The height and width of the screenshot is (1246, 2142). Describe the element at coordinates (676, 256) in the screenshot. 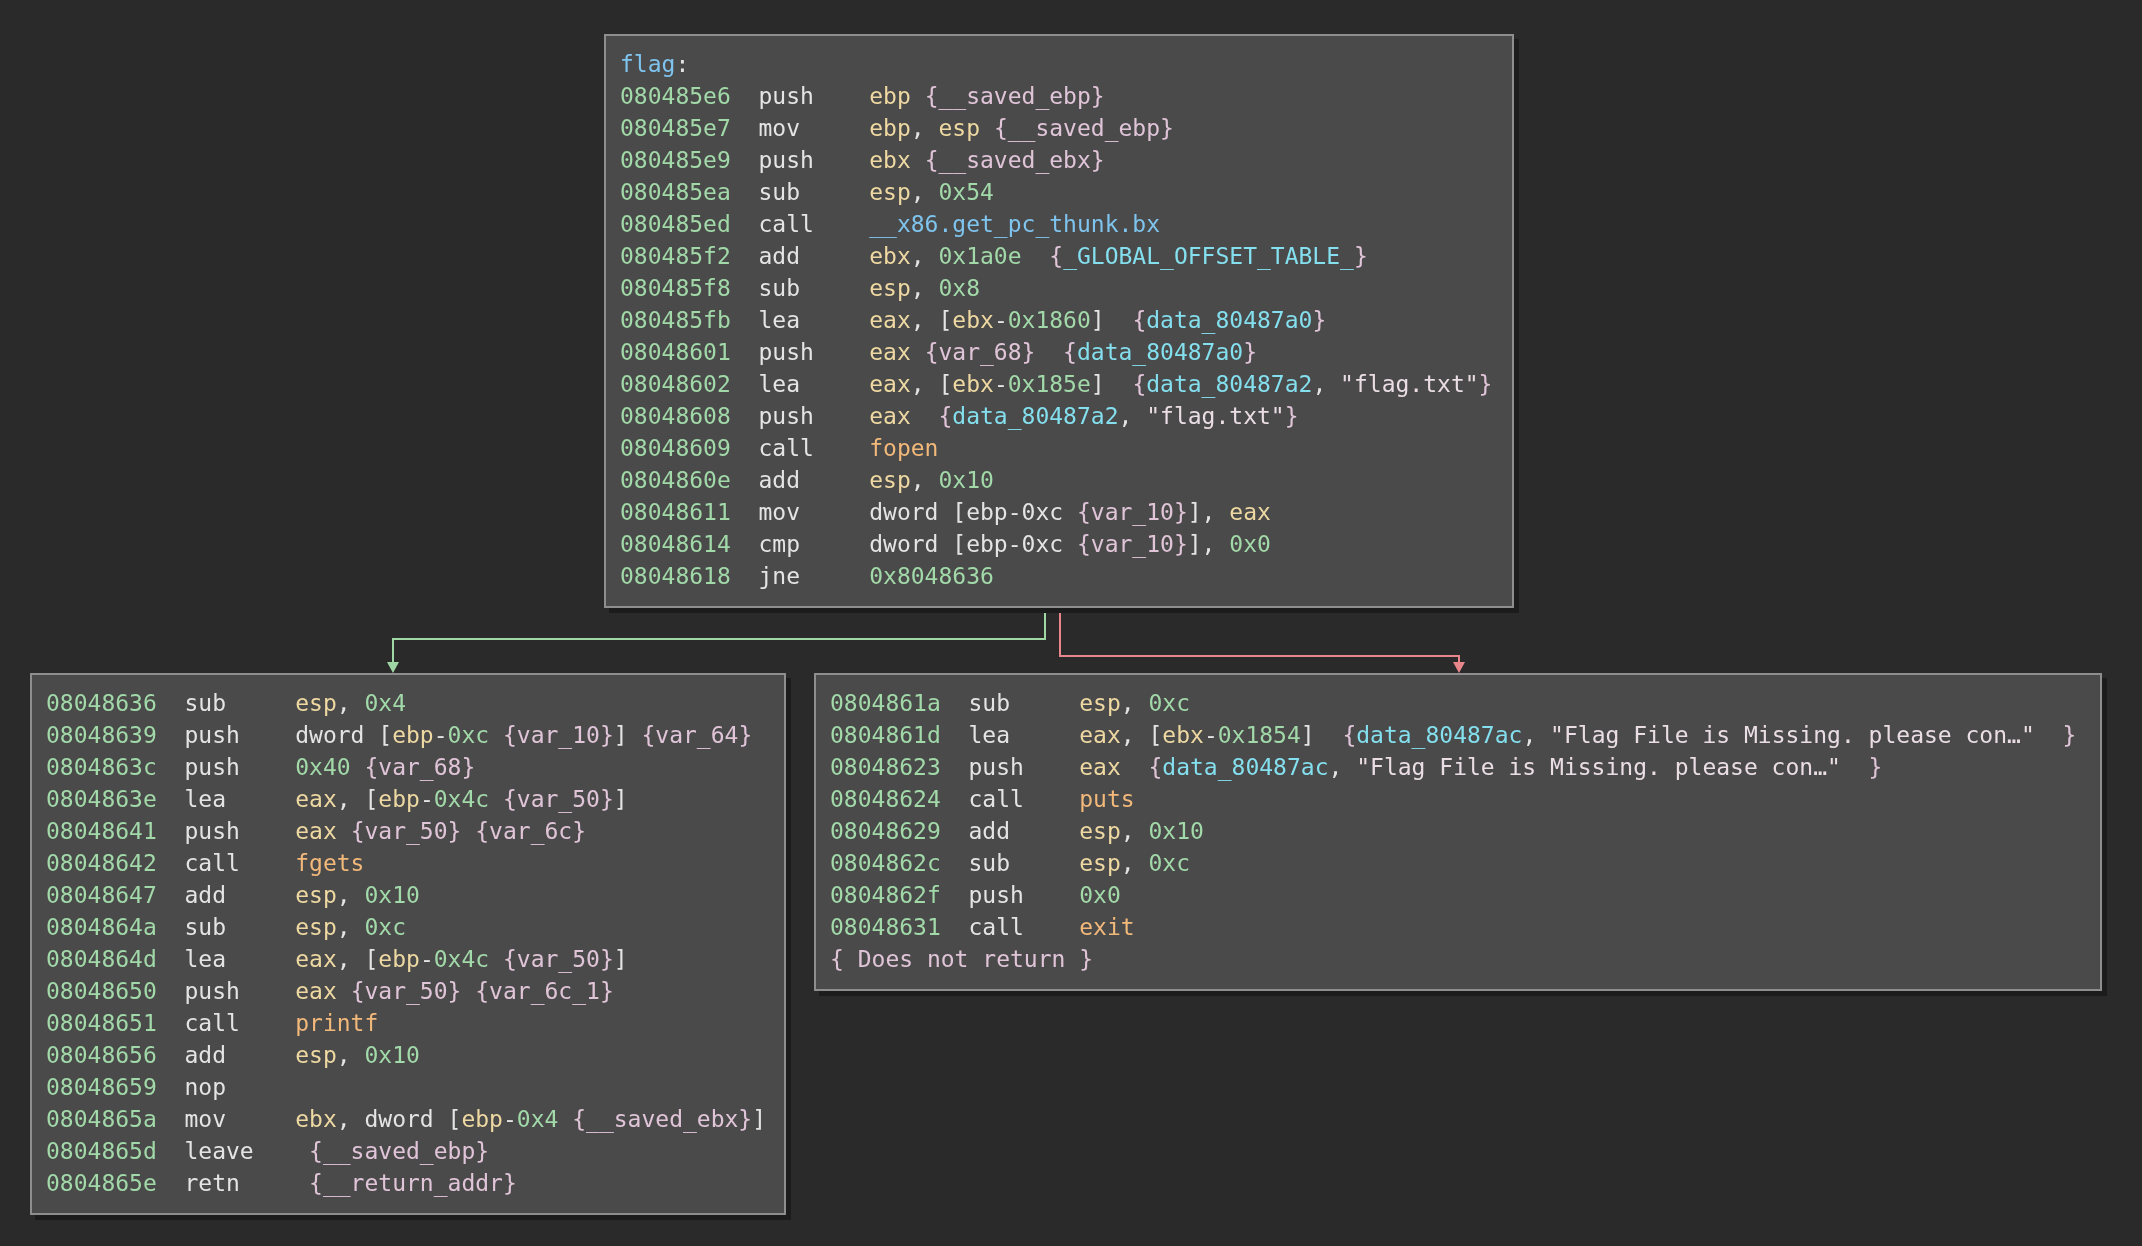

I see `address-text: 080485f2` at that location.